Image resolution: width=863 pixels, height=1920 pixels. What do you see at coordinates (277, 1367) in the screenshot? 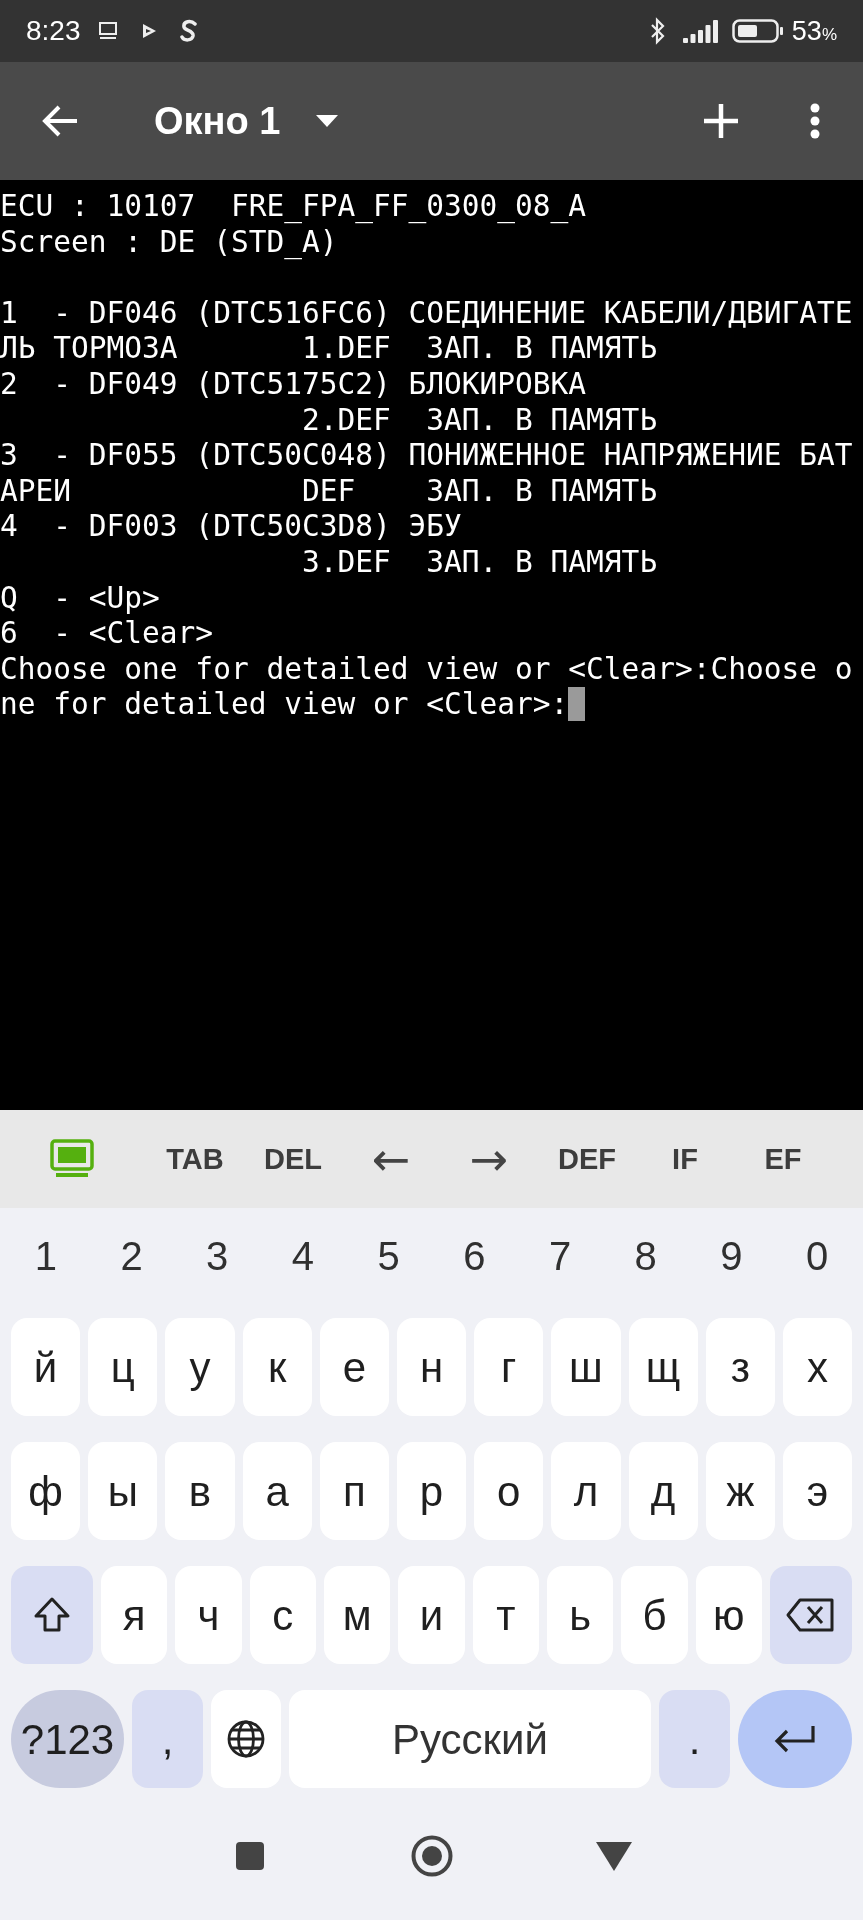
I see `letter-key: к` at bounding box center [277, 1367].